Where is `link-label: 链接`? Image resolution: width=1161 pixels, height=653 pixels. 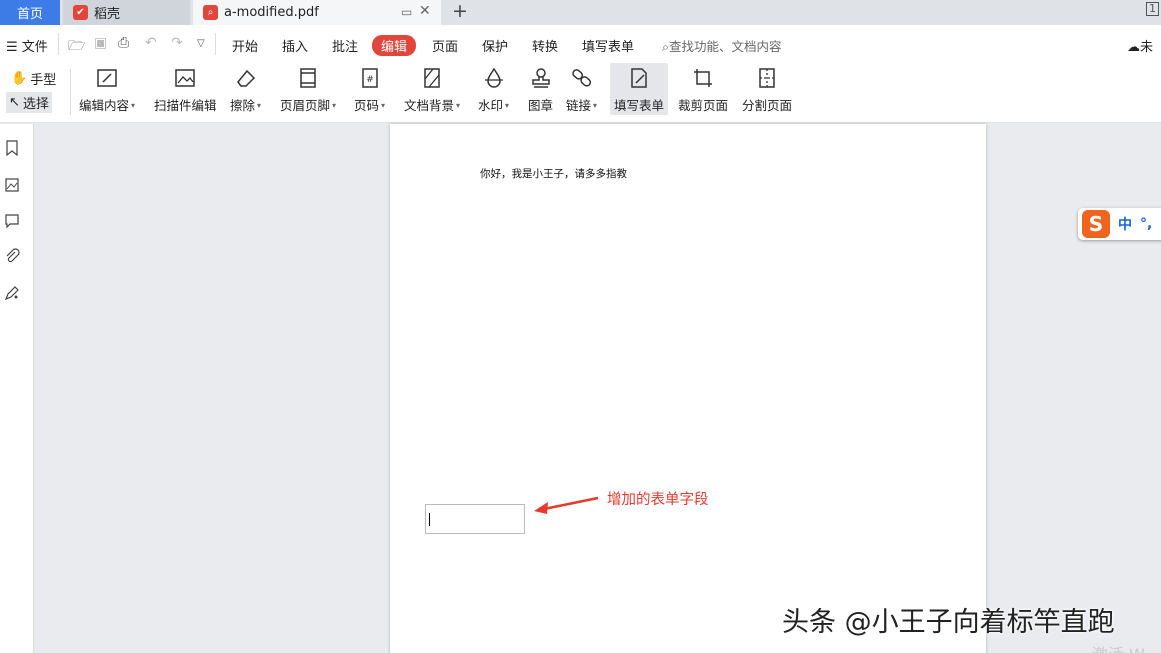 link-label: 链接 is located at coordinates (581, 104).